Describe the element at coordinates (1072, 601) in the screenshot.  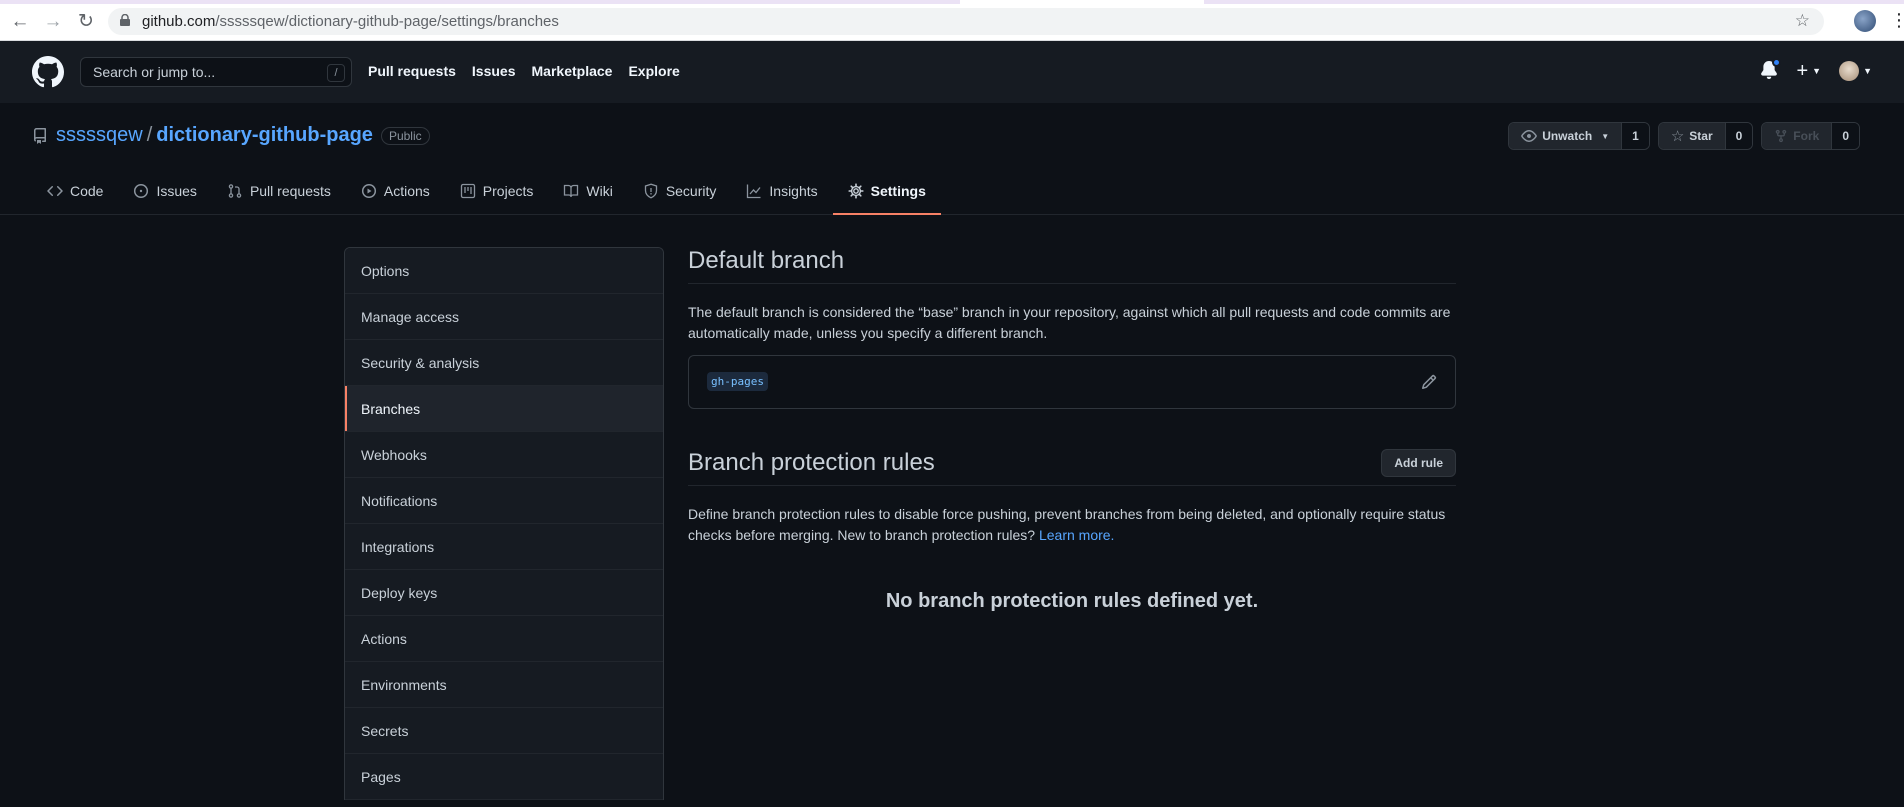
I see `empty-state-message: No branch protection rules defined yet.` at that location.